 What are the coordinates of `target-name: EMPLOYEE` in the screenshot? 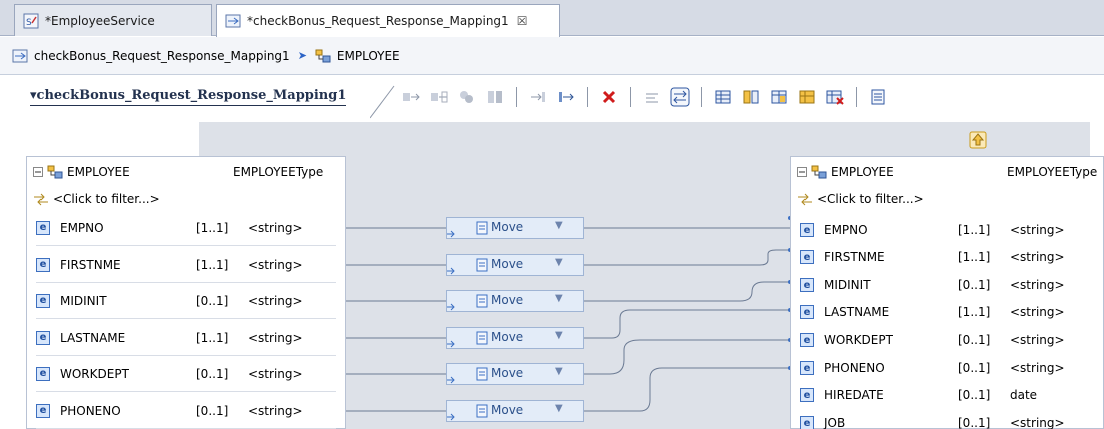 It's located at (862, 172).